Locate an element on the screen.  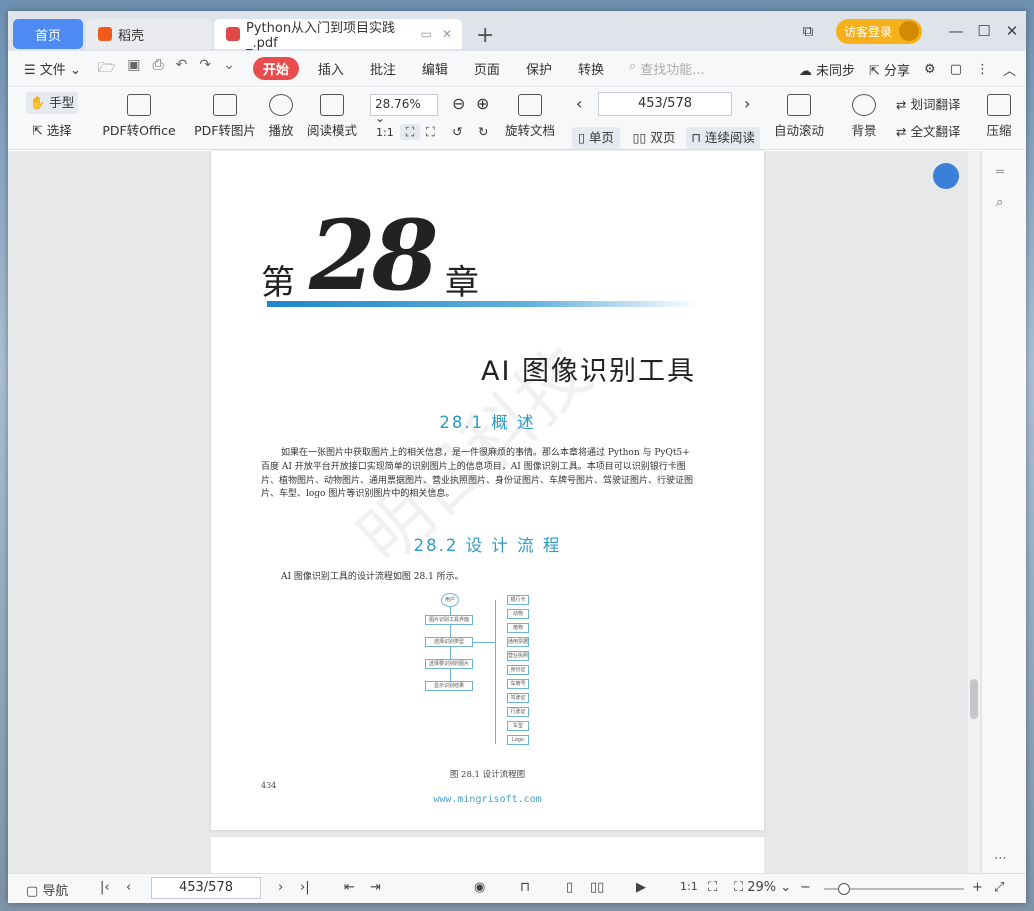
tab-close-icon: ✕ is located at coordinates (447, 34).